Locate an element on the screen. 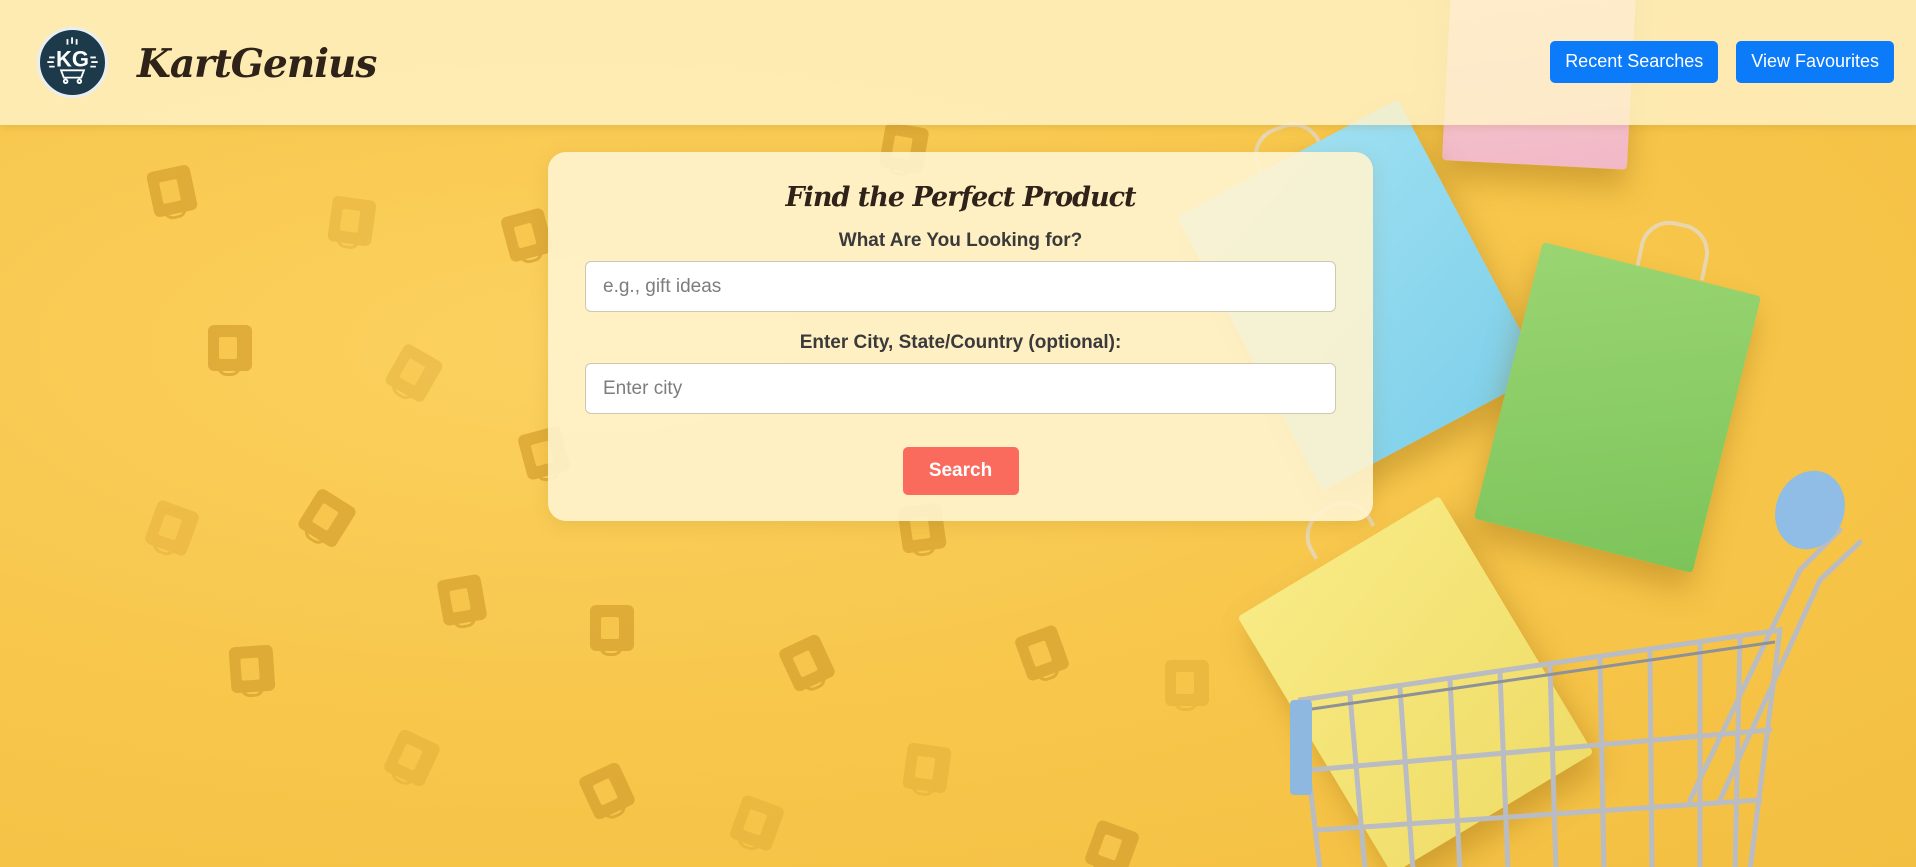  kartgenius-logo: KG is located at coordinates (72, 62).